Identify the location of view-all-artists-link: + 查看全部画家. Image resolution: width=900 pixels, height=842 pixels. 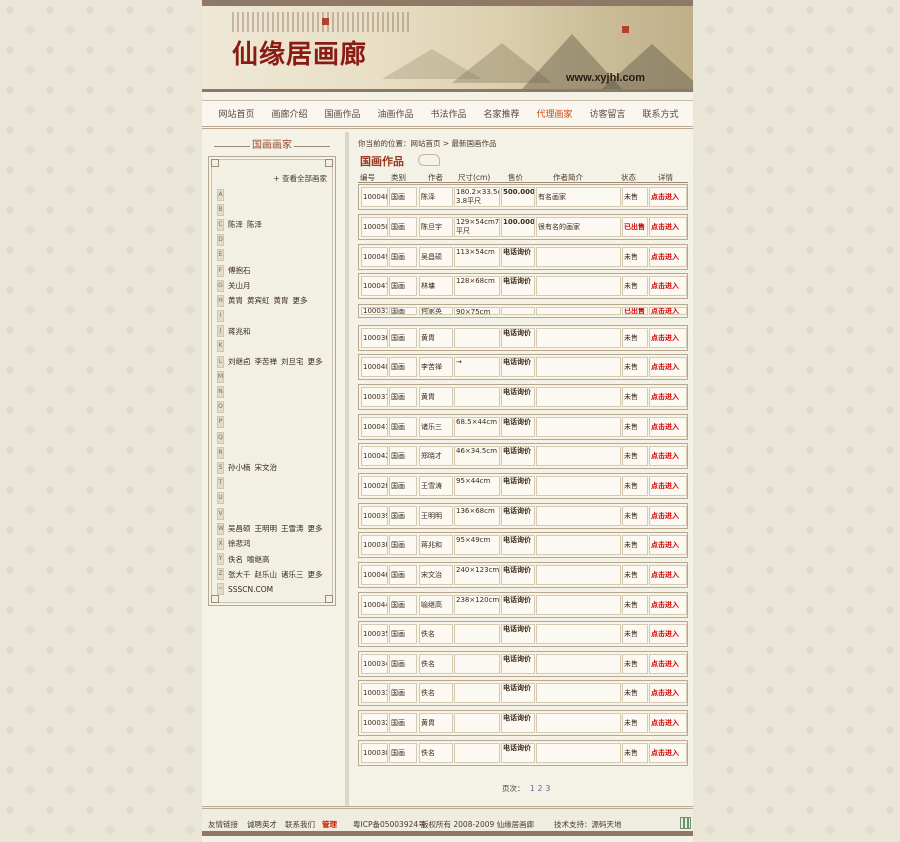
(300, 178).